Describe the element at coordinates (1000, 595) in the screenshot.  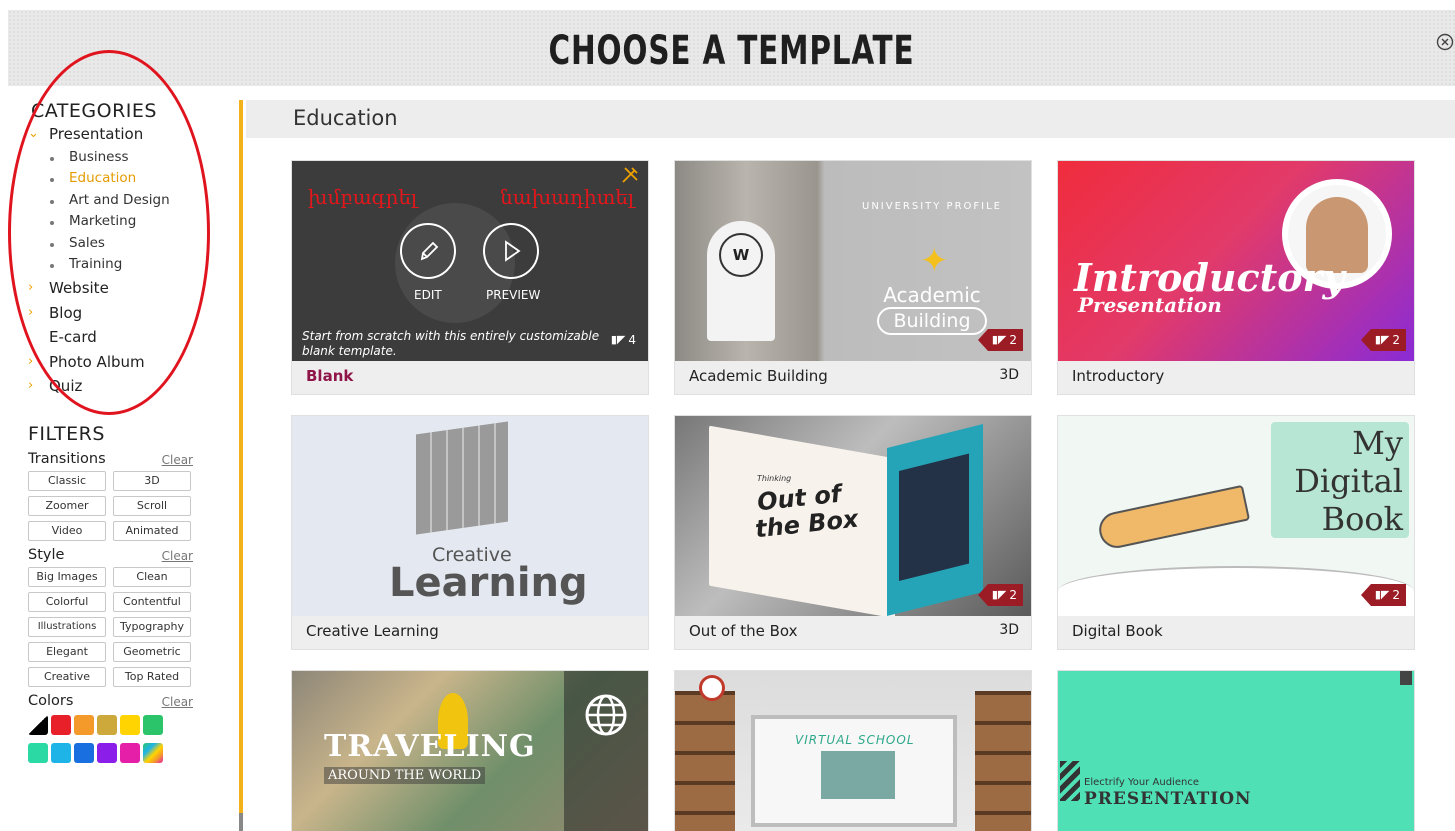
I see `slides-count-badge: ▮◤ 2` at that location.